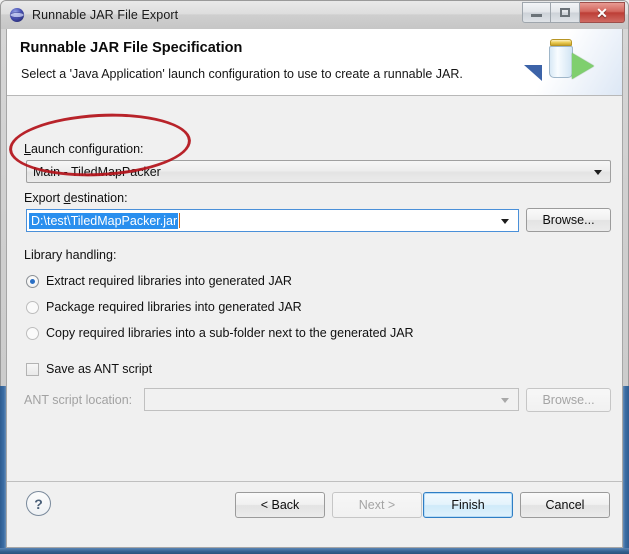 Image resolution: width=629 pixels, height=554 pixels. I want to click on launch-configuration-label: Launch configuration:, so click(84, 149).